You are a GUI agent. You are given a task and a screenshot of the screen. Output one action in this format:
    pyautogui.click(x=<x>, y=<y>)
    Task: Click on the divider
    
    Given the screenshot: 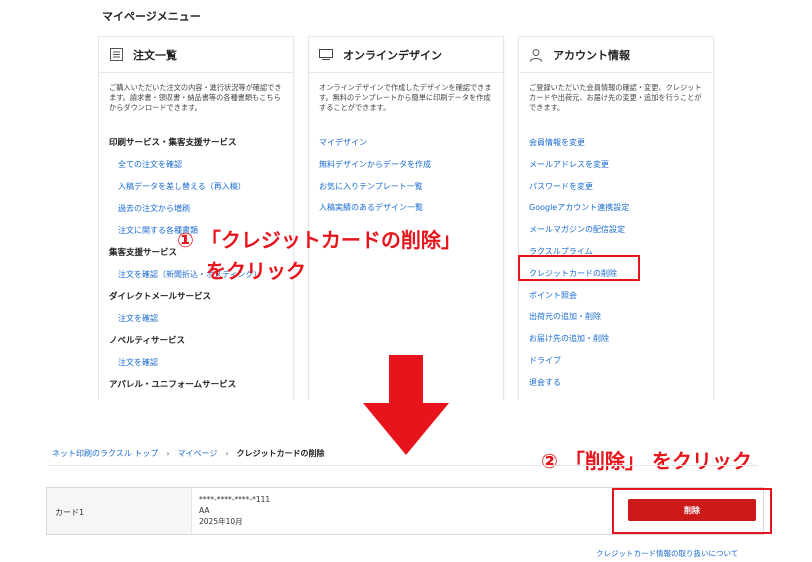 What is the action you would take?
    pyautogui.click(x=403, y=465)
    